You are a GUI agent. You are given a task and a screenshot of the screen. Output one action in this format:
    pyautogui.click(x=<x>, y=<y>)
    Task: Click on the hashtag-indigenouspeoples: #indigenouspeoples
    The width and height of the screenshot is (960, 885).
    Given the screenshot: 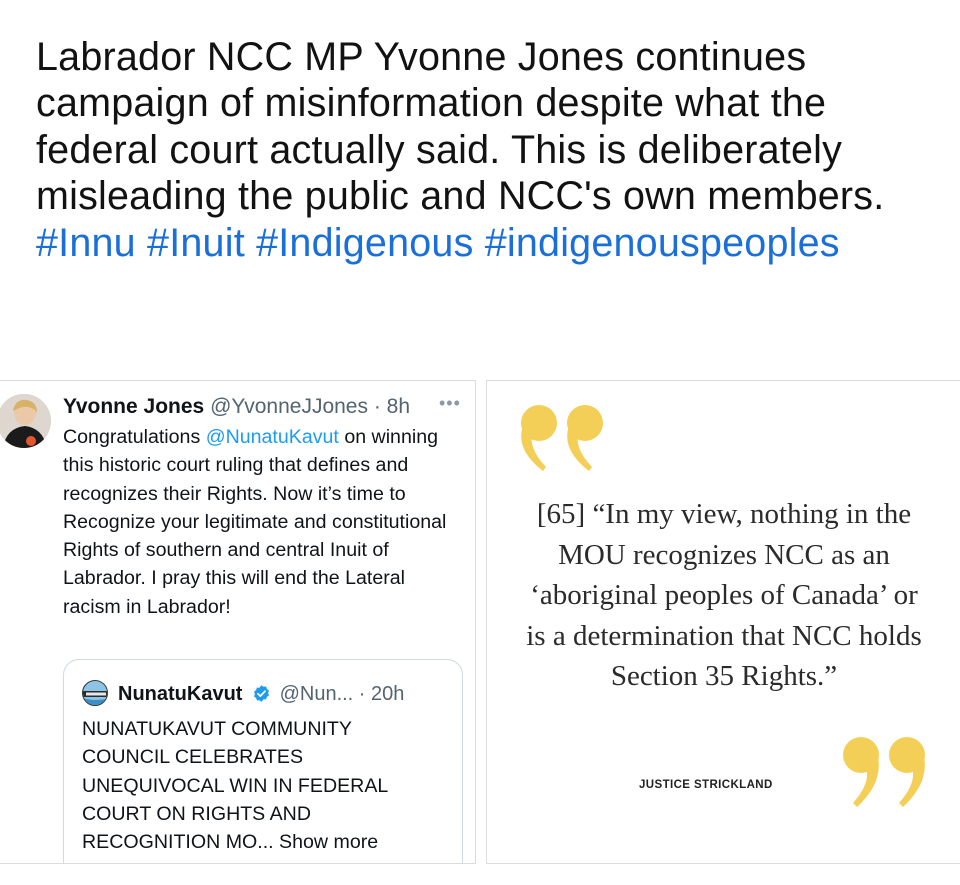 What is the action you would take?
    pyautogui.click(x=662, y=243)
    